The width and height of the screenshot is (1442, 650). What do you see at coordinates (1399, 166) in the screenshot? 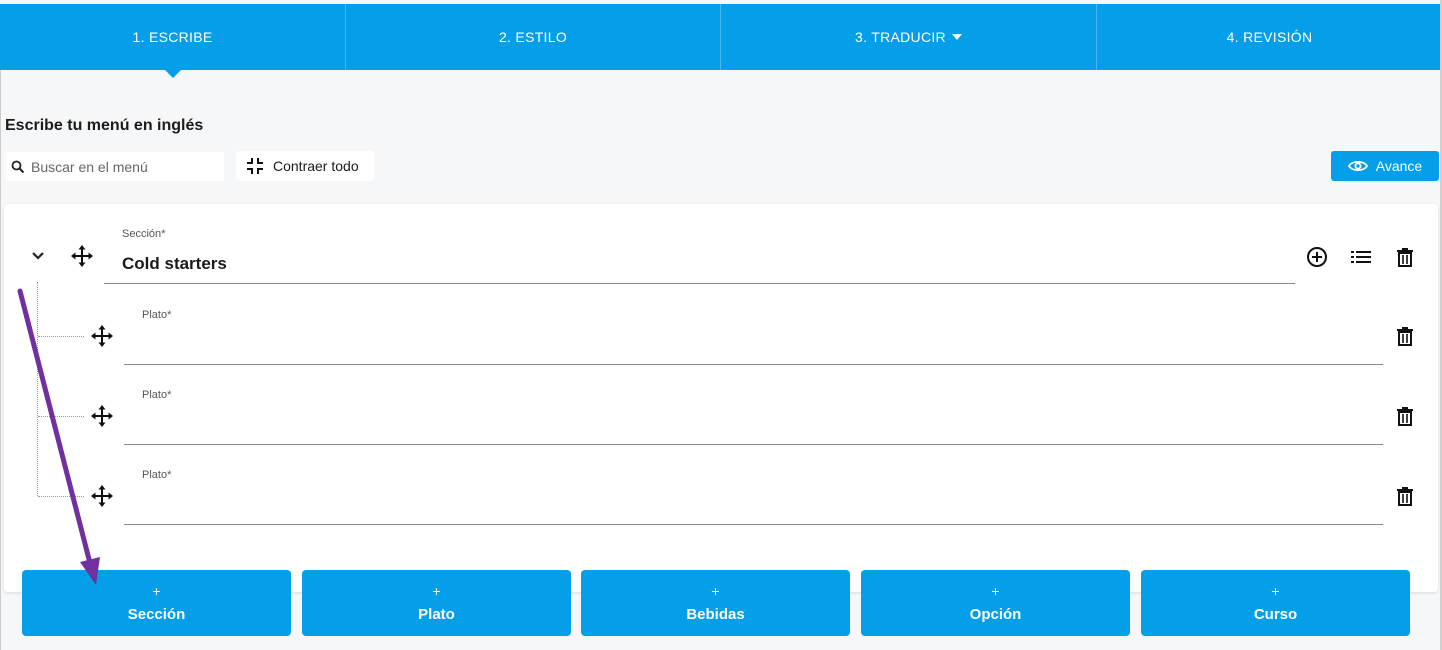
I see `preview-label: Avance` at bounding box center [1399, 166].